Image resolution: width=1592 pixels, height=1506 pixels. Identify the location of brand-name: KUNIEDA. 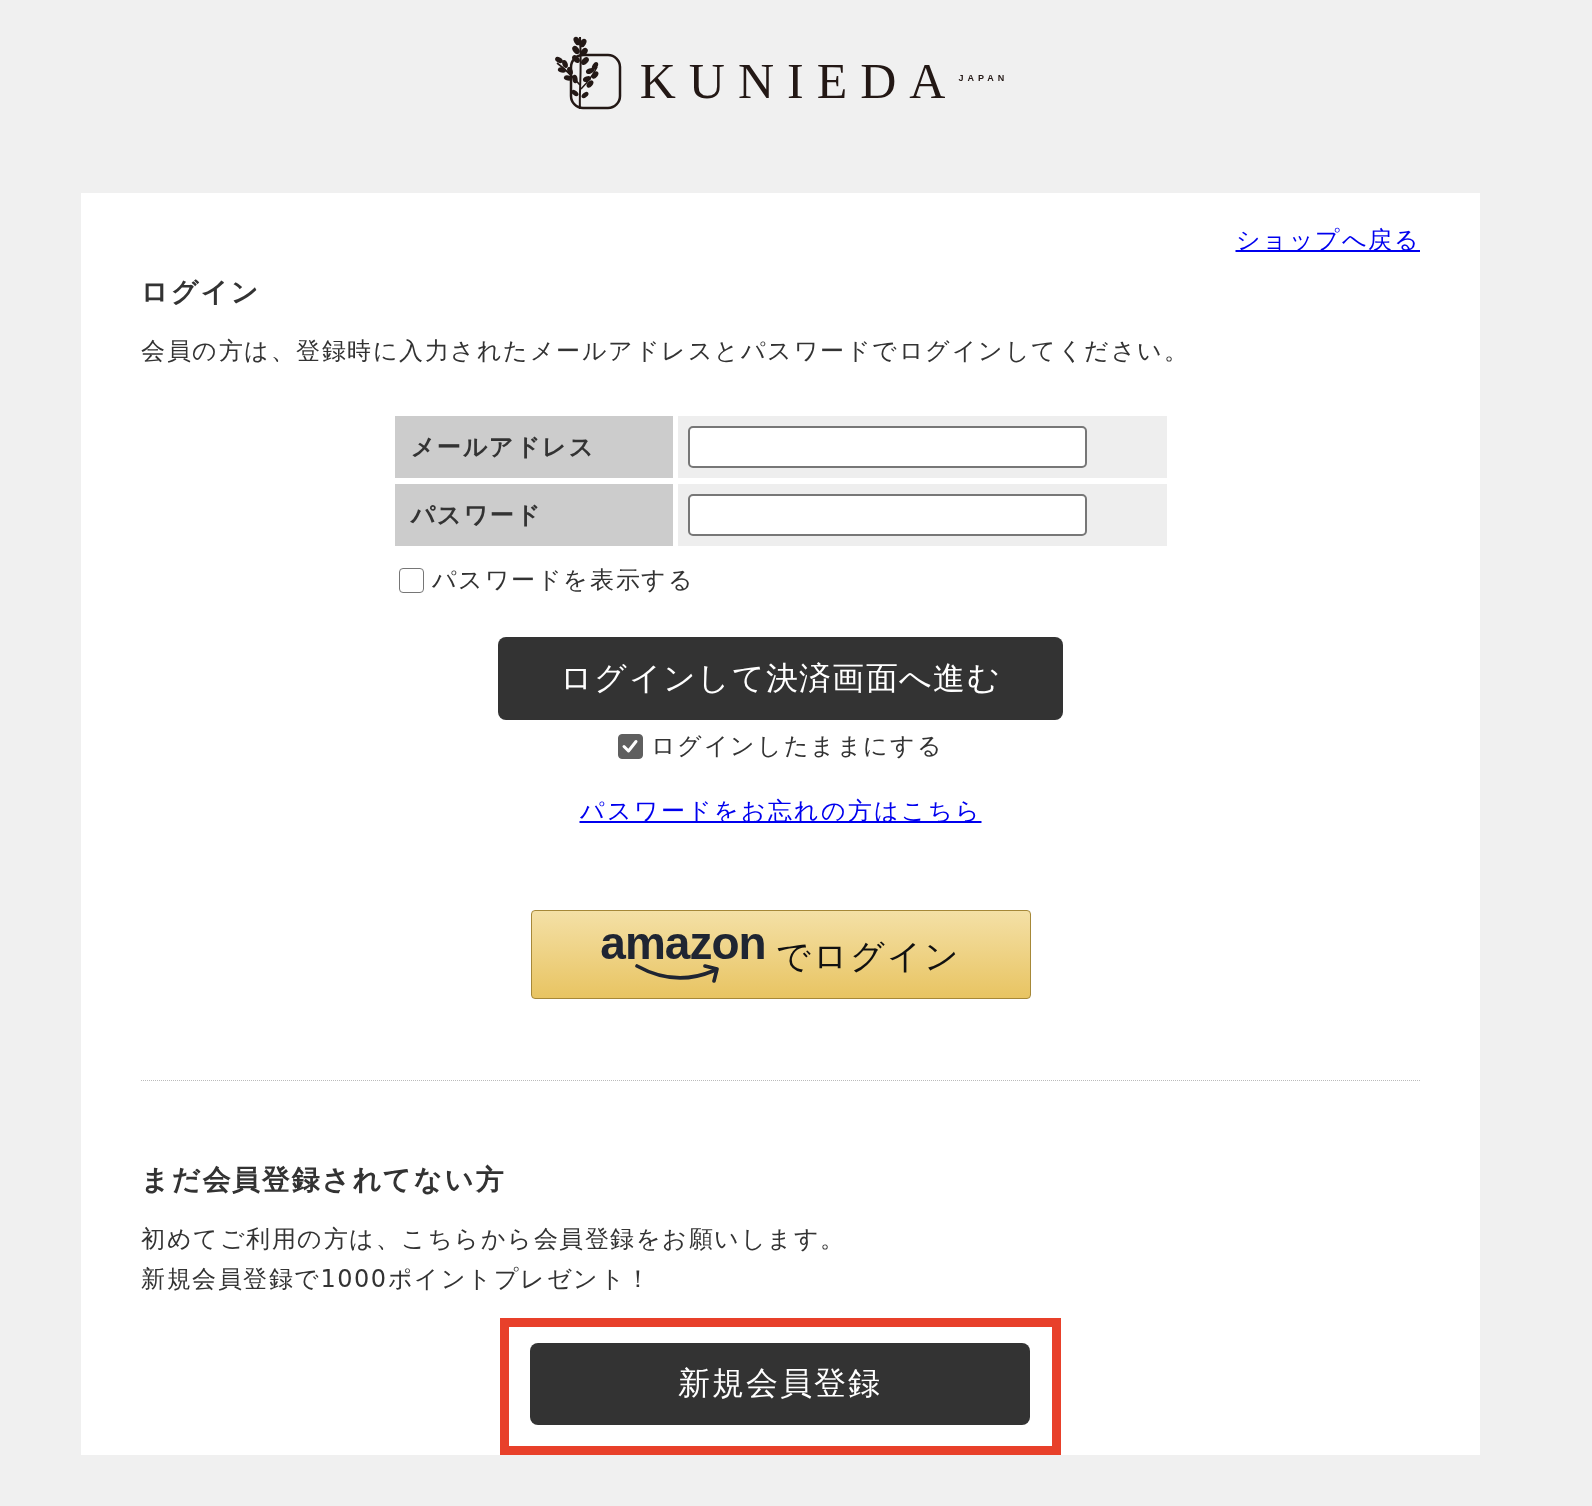
(799, 81).